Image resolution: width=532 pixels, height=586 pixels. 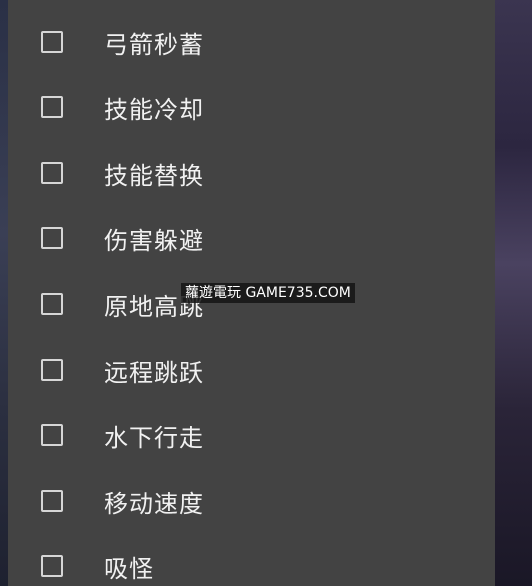 What do you see at coordinates (251, 562) in the screenshot?
I see `option-item-mob-vacuum: 吸怪` at bounding box center [251, 562].